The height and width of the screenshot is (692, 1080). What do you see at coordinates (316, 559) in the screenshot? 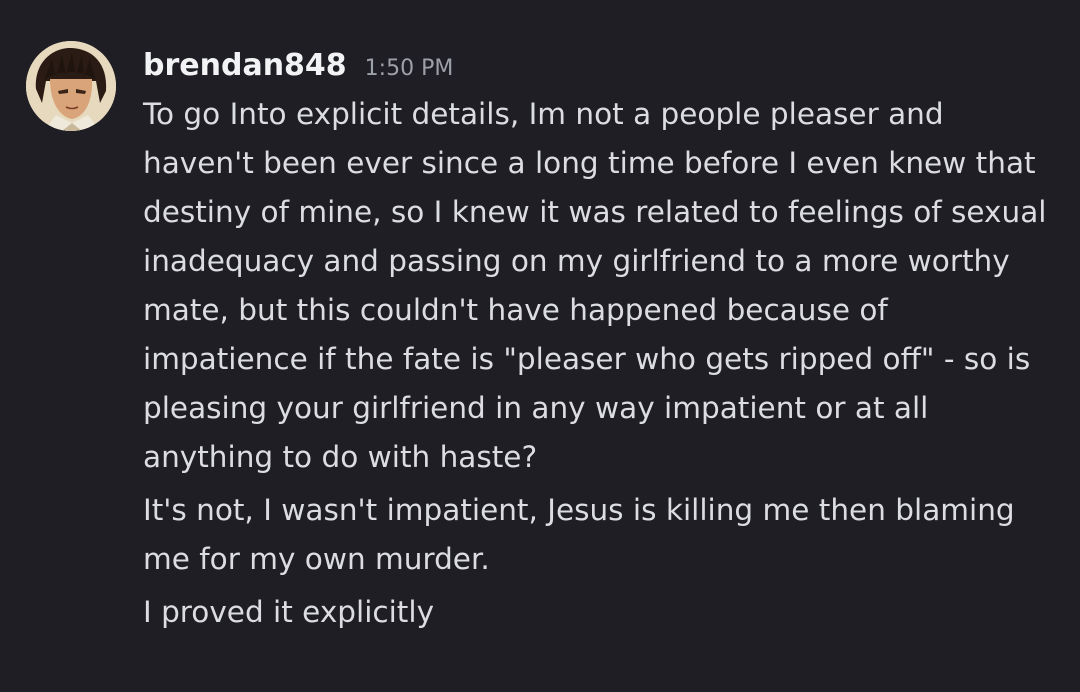
I see `message-line: me for my own murder.` at bounding box center [316, 559].